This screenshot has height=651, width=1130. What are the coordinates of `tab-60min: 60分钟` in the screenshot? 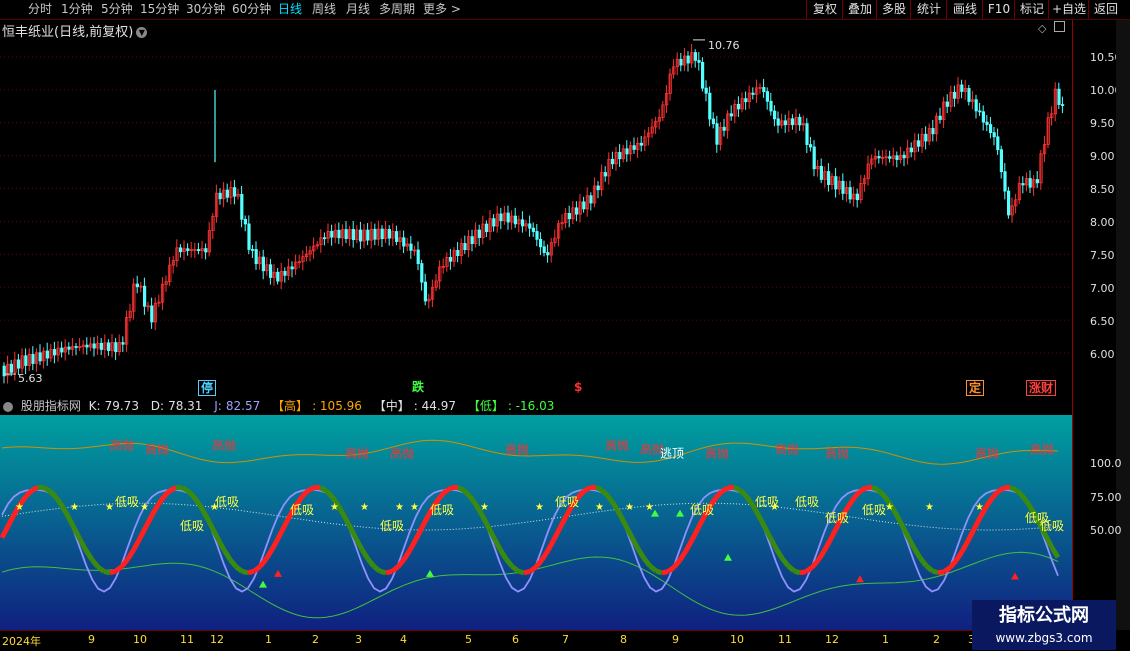 It's located at (251, 9).